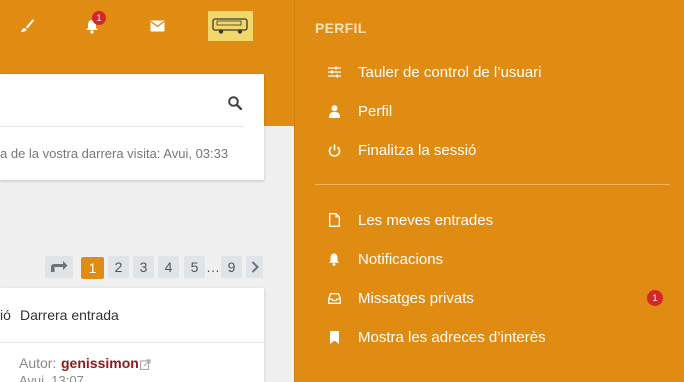  What do you see at coordinates (334, 111) in the screenshot?
I see `user-icon` at bounding box center [334, 111].